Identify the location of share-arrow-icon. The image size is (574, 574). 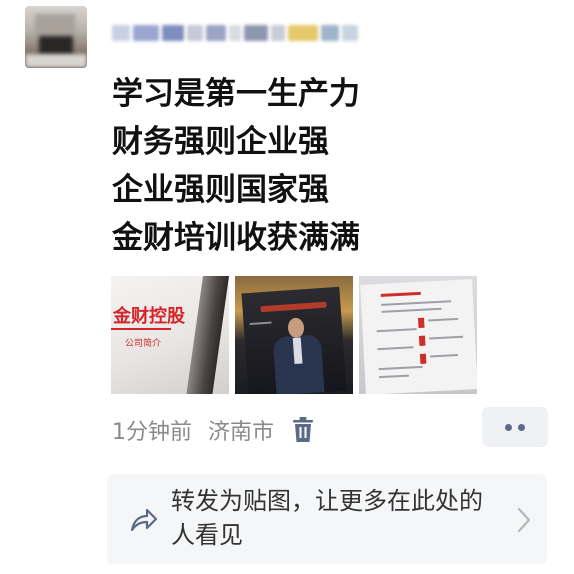
(144, 520).